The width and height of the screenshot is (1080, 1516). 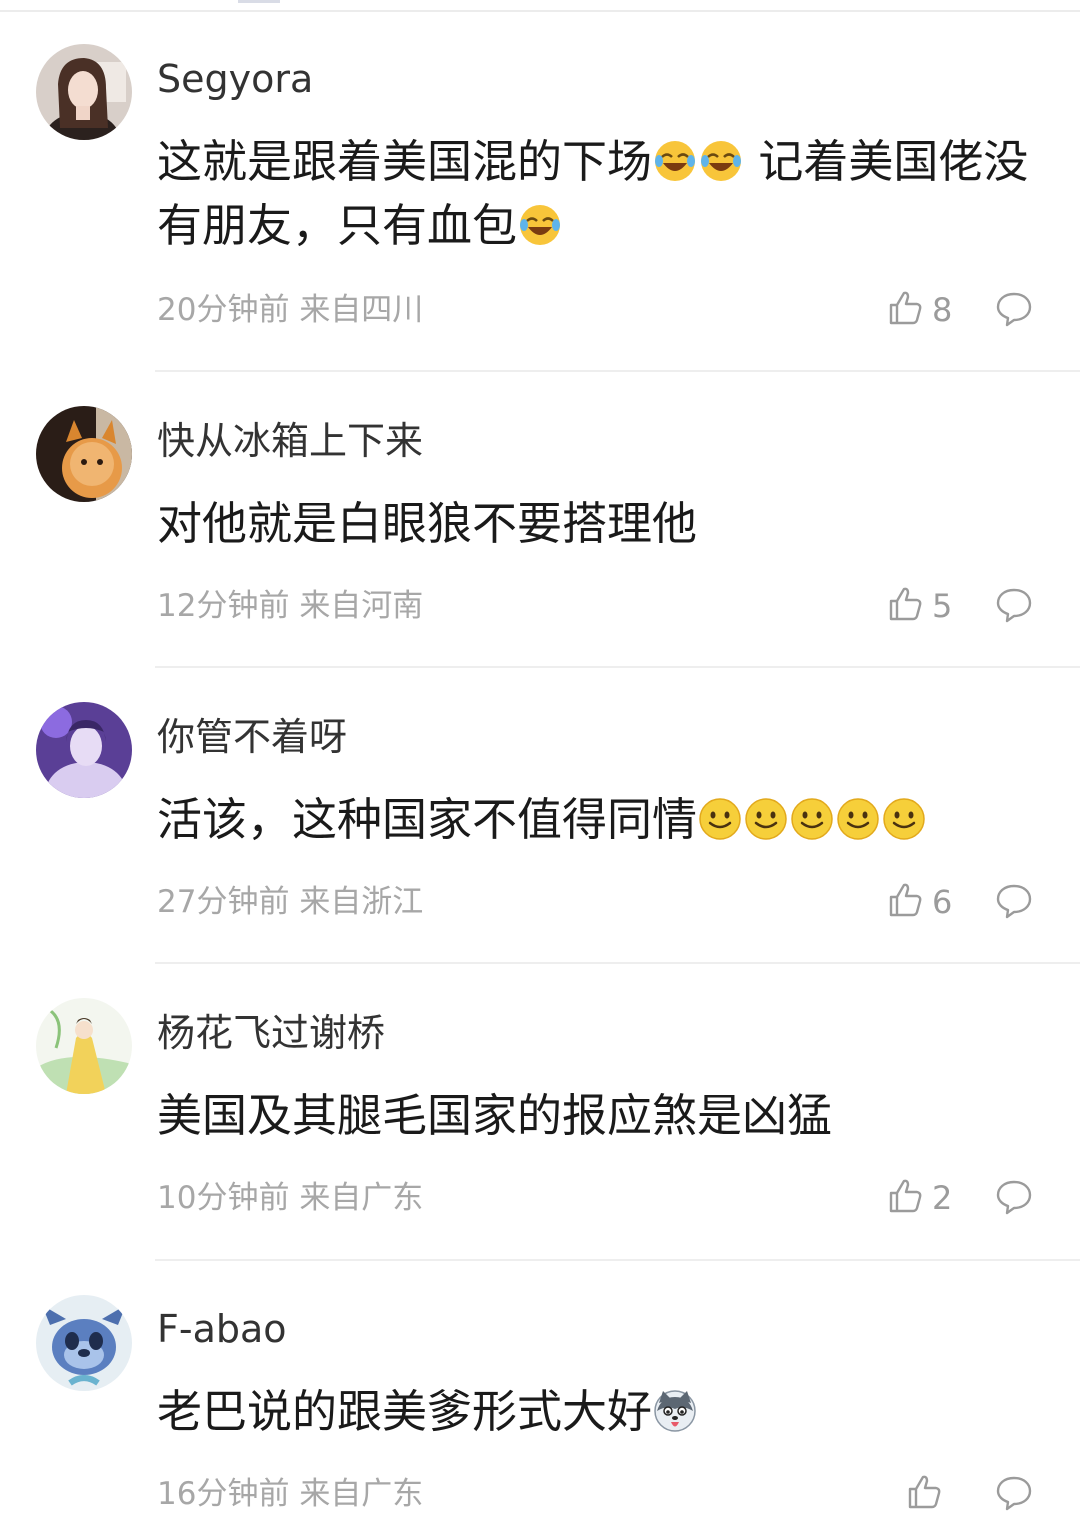 What do you see at coordinates (926, 902) in the screenshot?
I see `like-button: 6` at bounding box center [926, 902].